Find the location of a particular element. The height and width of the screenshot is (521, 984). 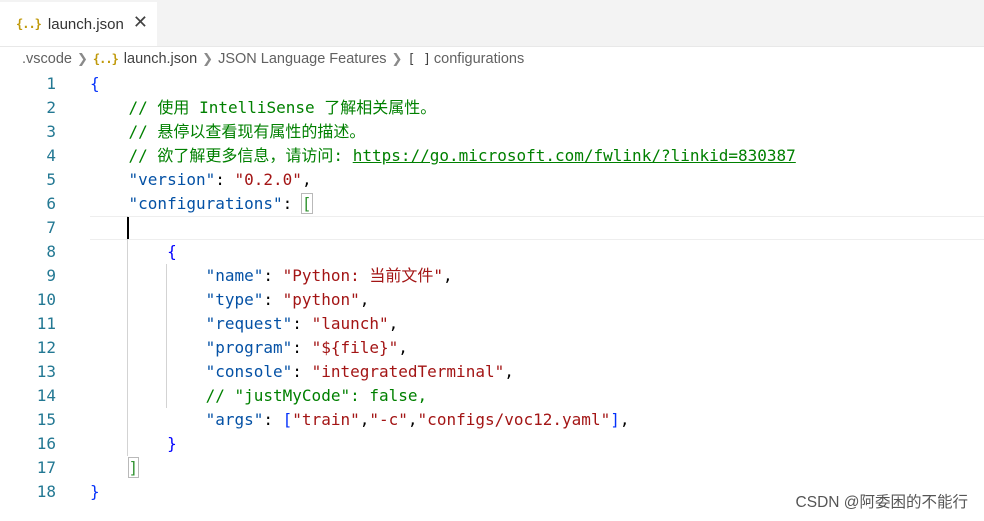

json-key: "configurations" is located at coordinates (205, 203).